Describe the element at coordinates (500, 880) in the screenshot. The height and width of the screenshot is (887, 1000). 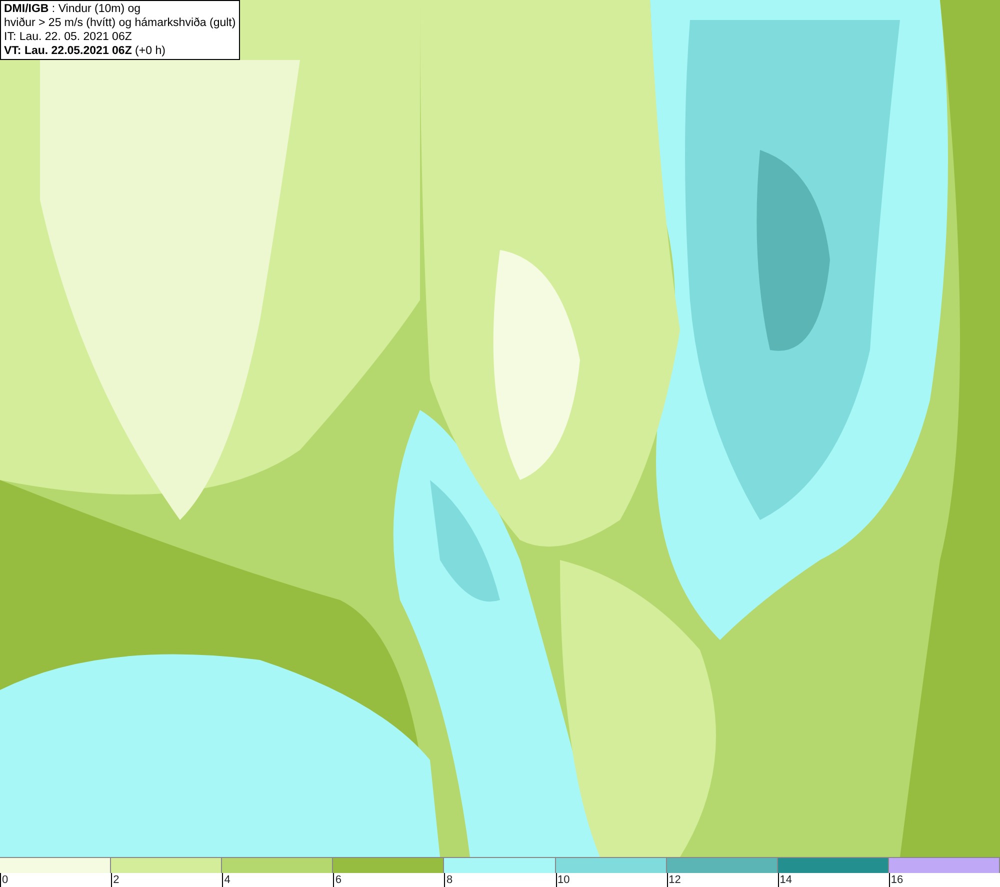
I see `legend-label: 8` at that location.